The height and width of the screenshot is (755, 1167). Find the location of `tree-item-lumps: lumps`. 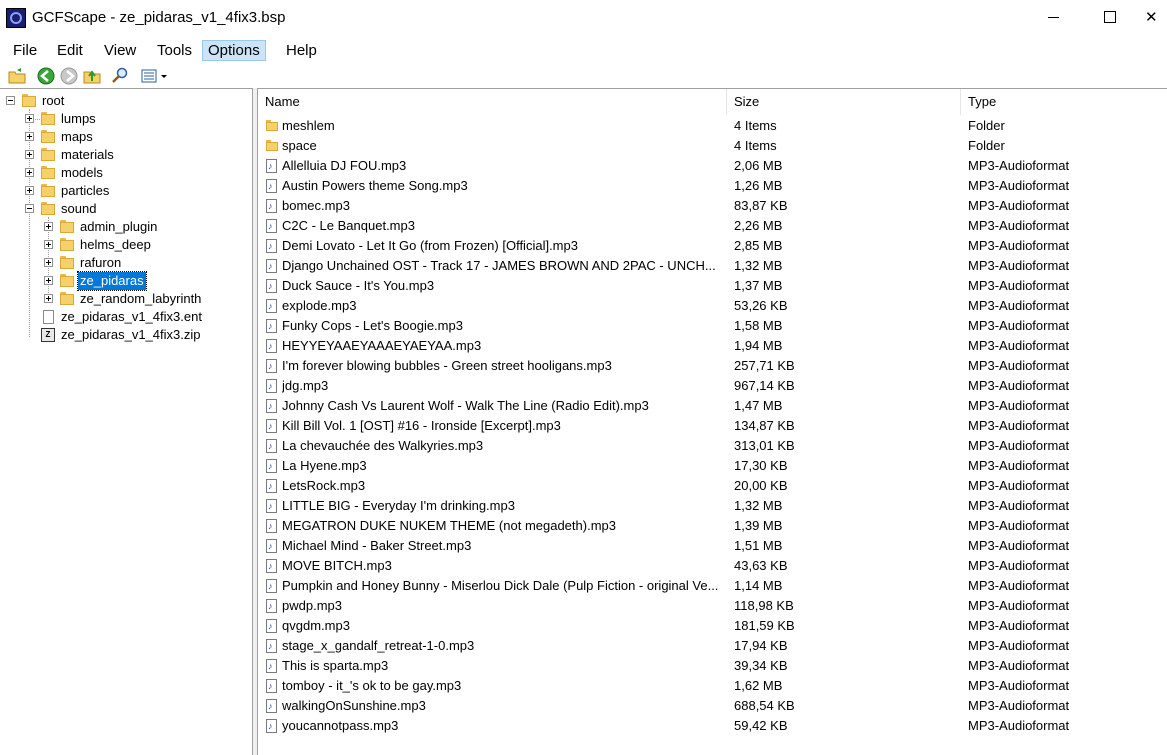

tree-item-lumps: lumps is located at coordinates (125, 119).